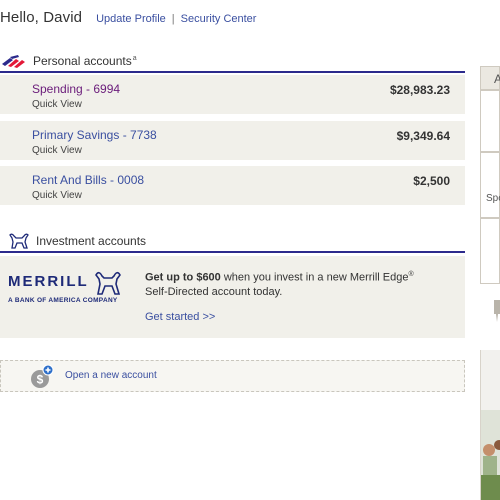  I want to click on investment-accounts-title: Investment accounts, so click(91, 241).